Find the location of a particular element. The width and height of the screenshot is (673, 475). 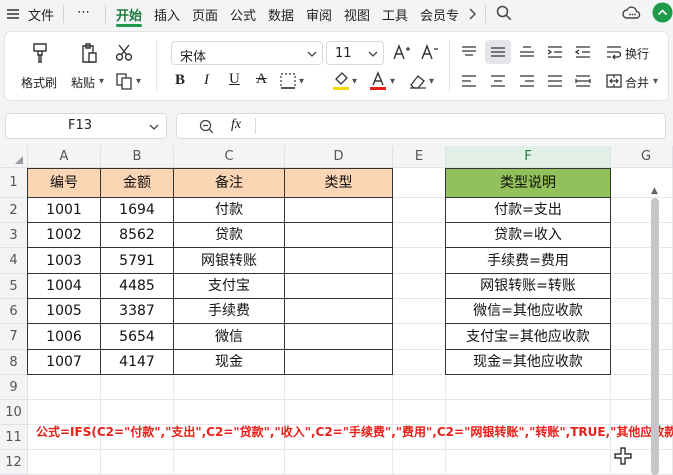

table-cell: 1007 is located at coordinates (64, 362).